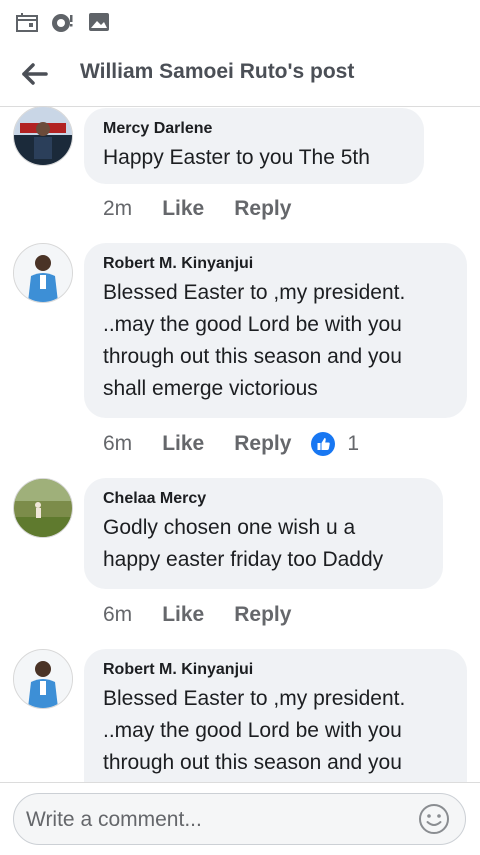  I want to click on reaction-count: 1, so click(353, 444).